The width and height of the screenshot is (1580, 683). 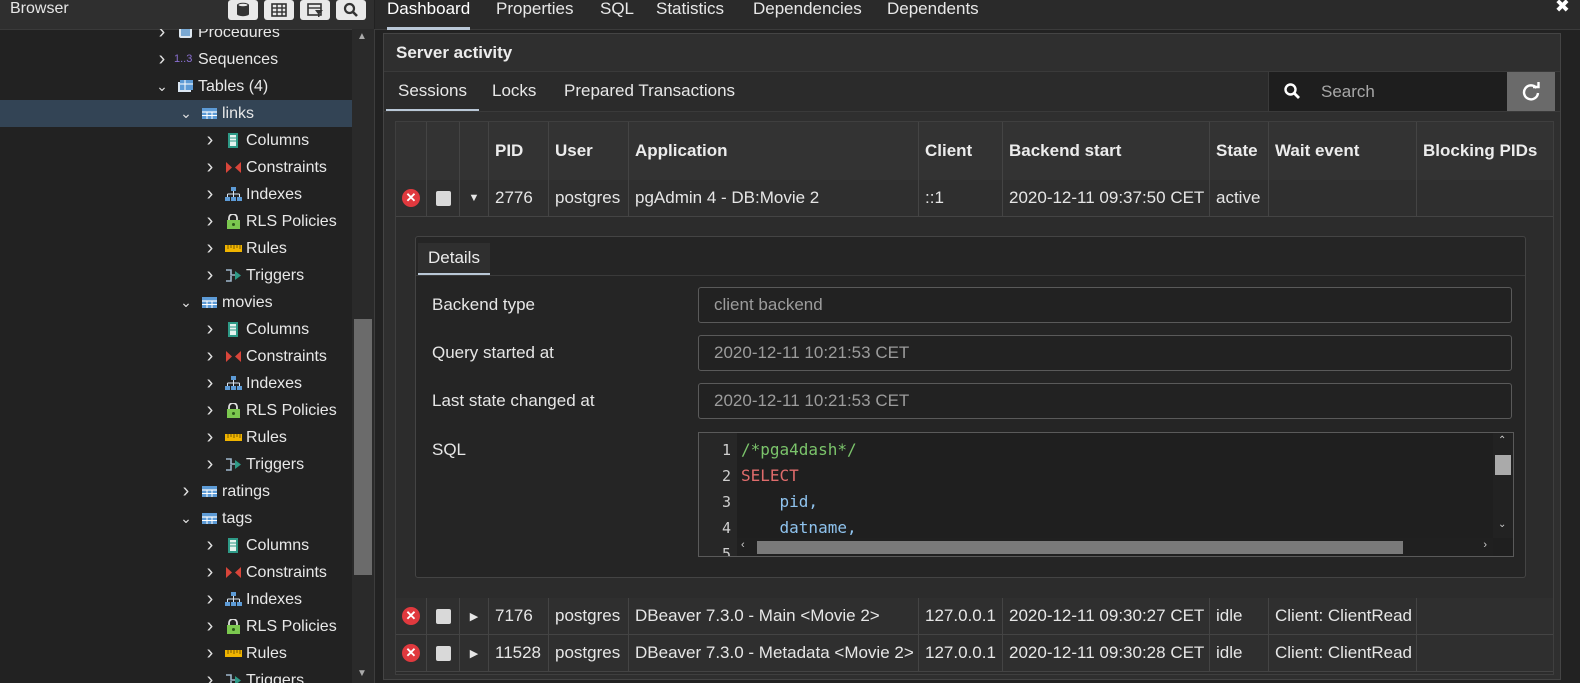 I want to click on column-header-wait-event: Wait event, so click(x=1343, y=151).